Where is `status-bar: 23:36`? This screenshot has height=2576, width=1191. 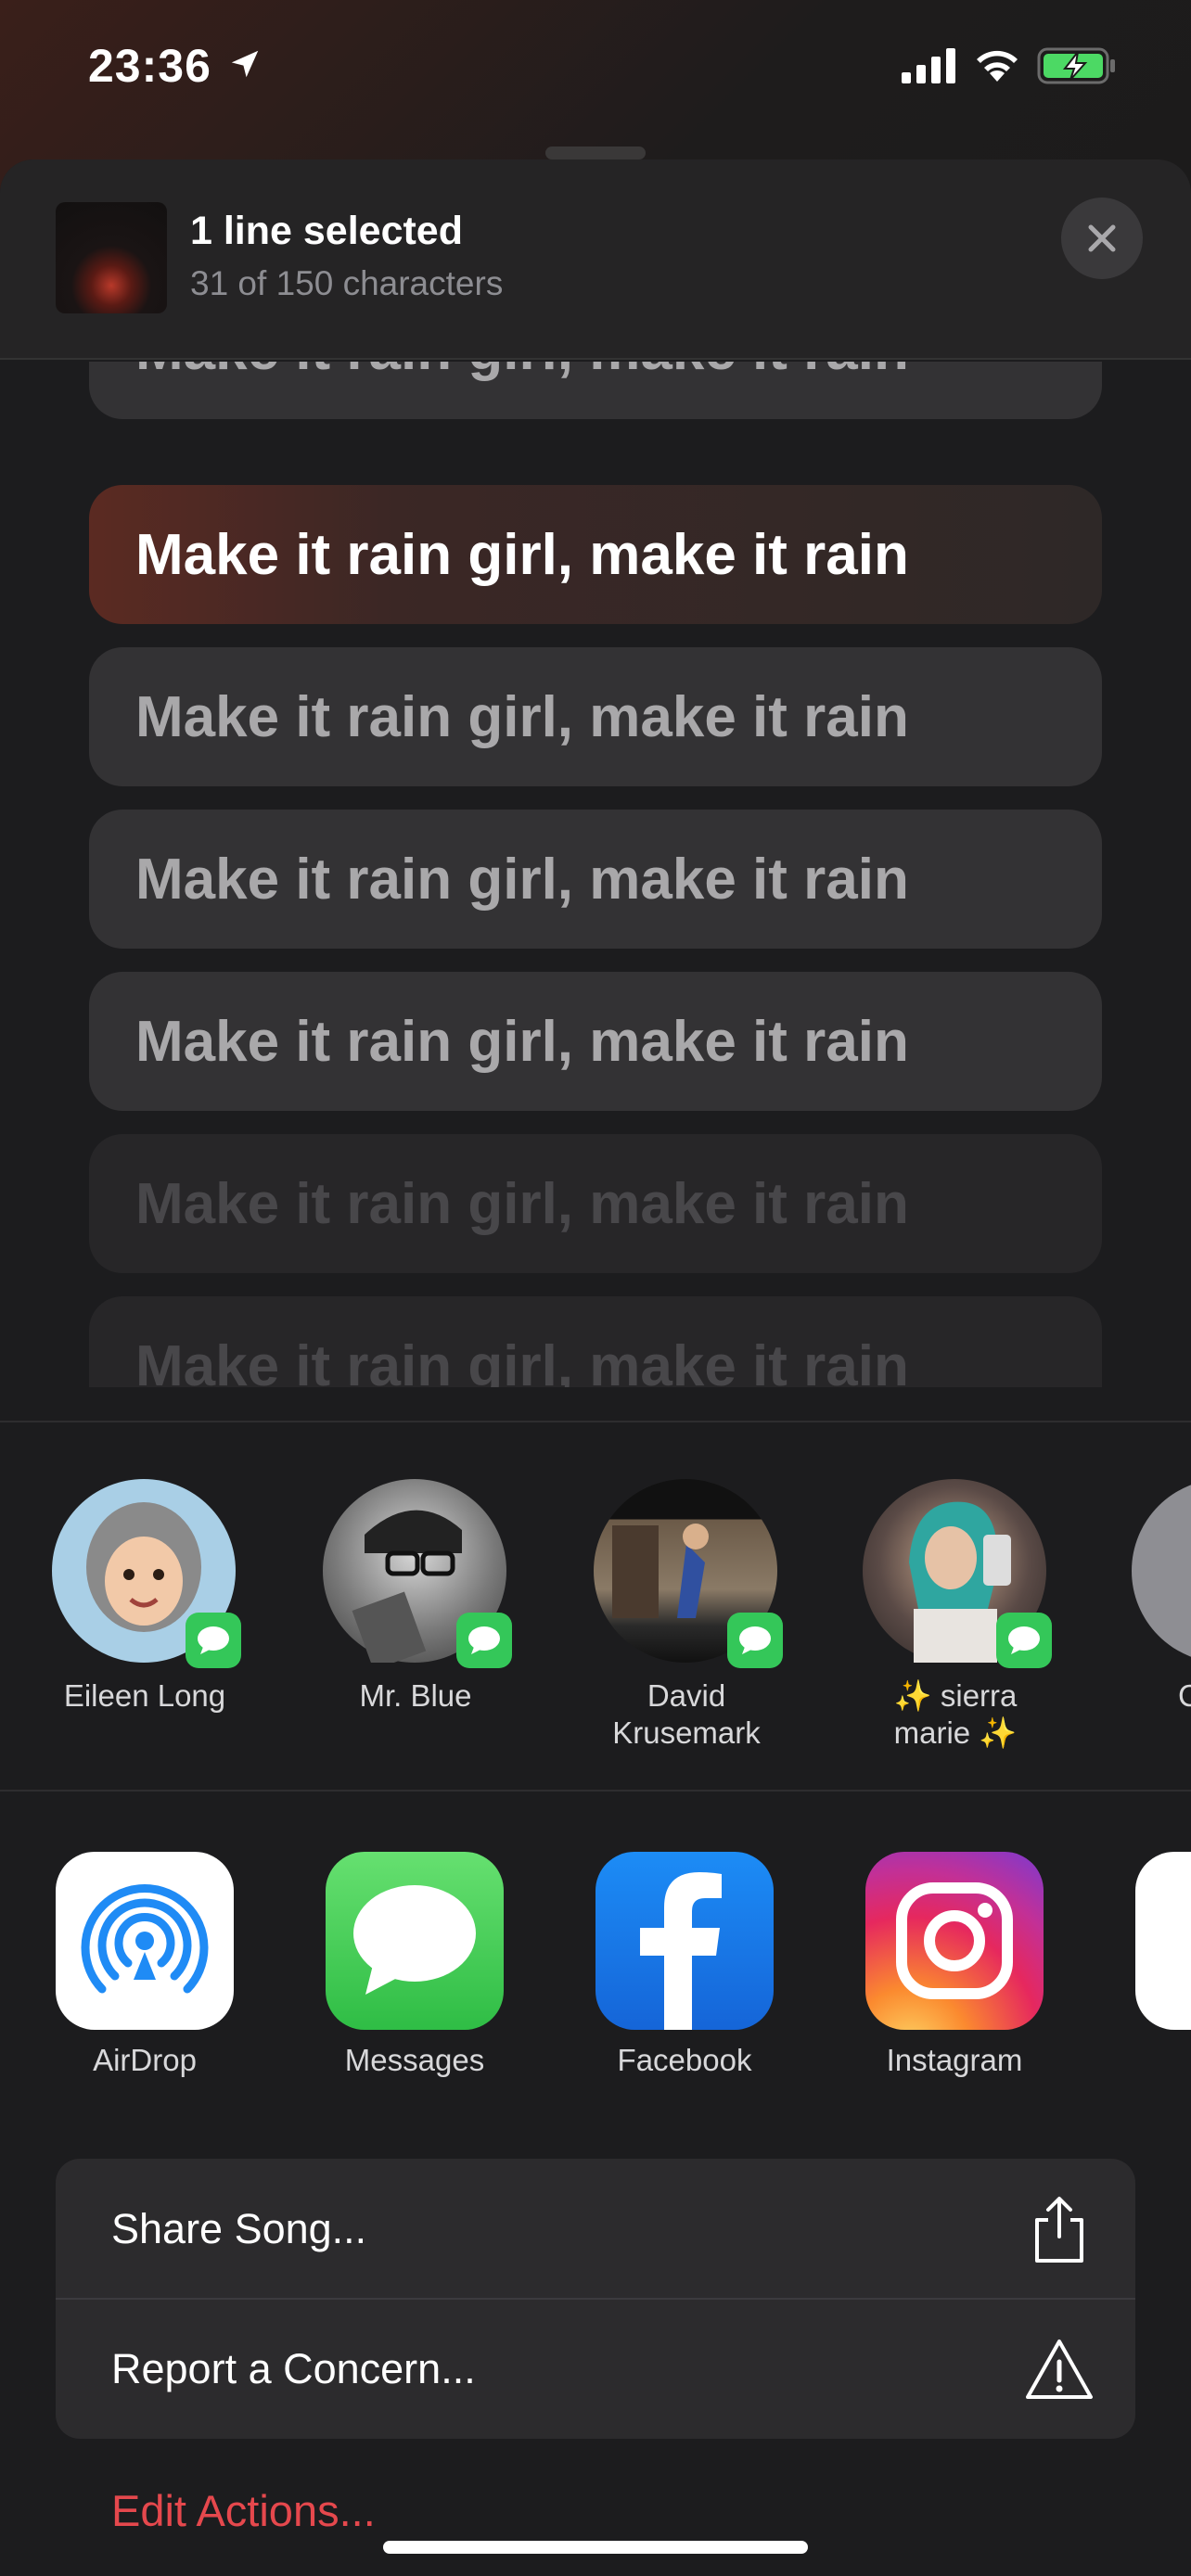 status-bar: 23:36 is located at coordinates (595, 69).